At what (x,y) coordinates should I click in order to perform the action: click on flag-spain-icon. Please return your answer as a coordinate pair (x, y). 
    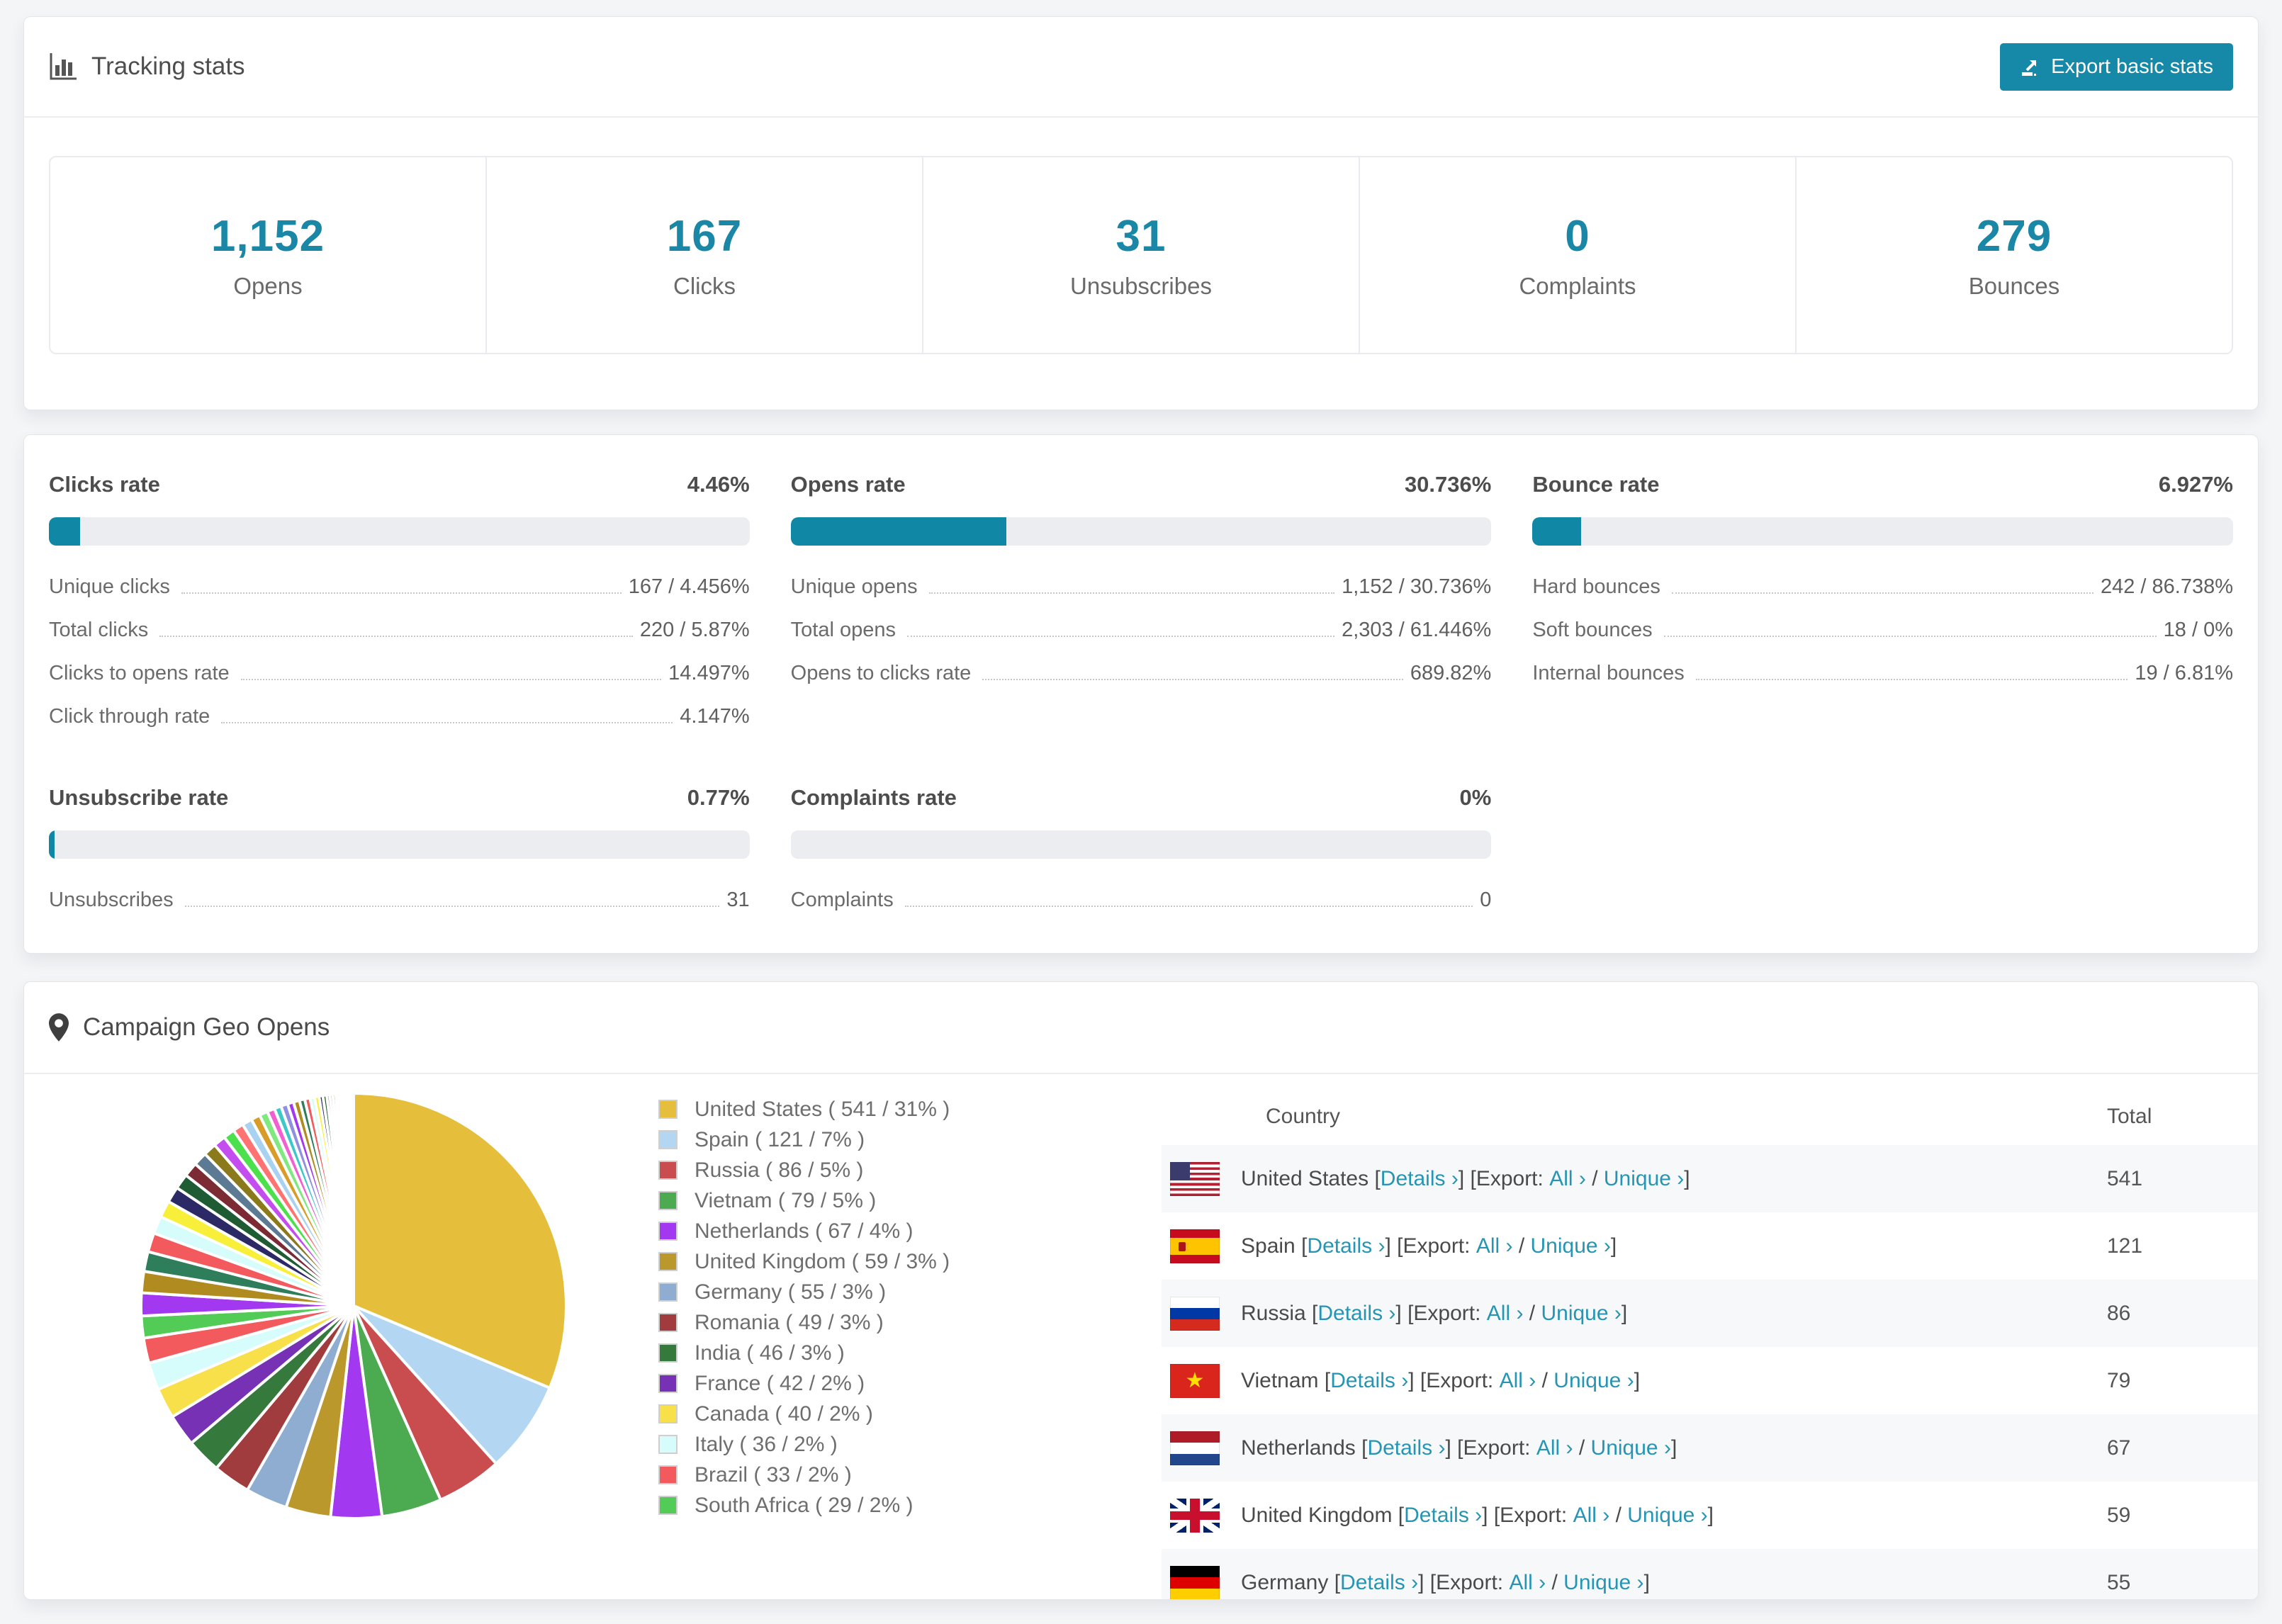
    Looking at the image, I should click on (1195, 1246).